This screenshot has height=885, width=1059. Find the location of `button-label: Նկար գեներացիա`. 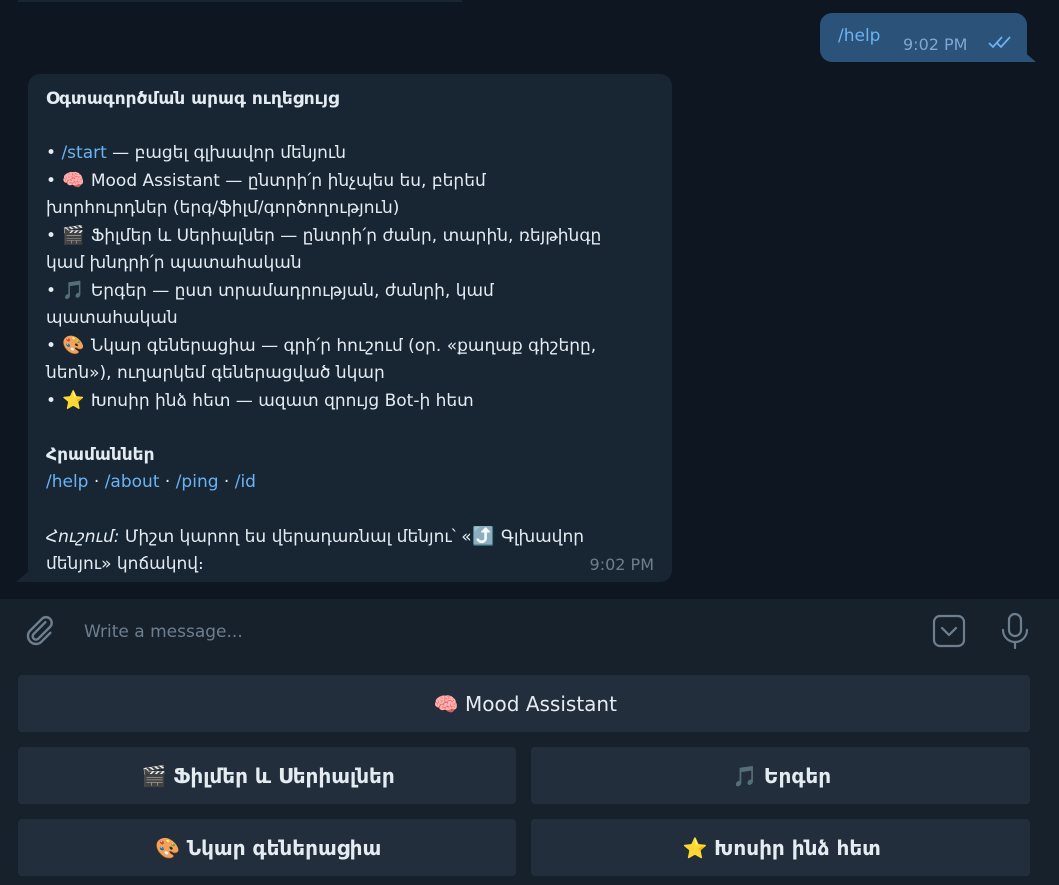

button-label: Նկար գեներացիա is located at coordinates (284, 847).